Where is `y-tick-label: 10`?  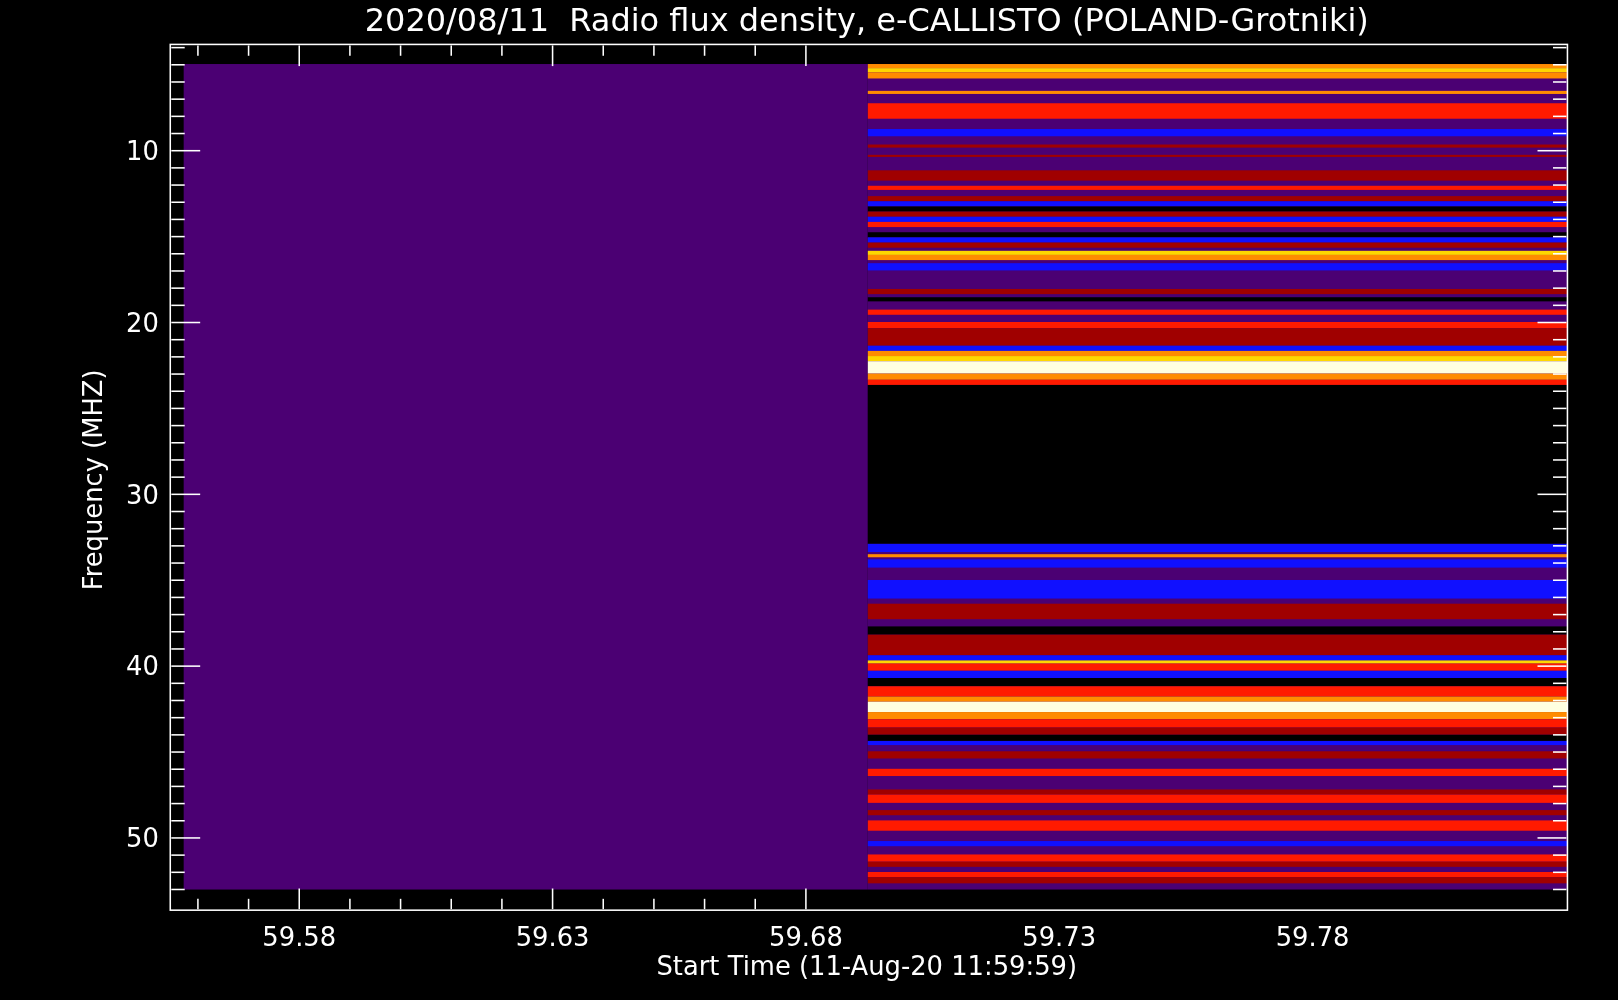 y-tick-label: 10 is located at coordinates (142, 151).